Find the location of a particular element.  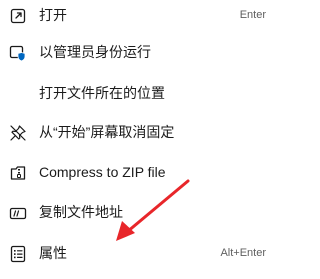

zip-icon is located at coordinates (18, 173).